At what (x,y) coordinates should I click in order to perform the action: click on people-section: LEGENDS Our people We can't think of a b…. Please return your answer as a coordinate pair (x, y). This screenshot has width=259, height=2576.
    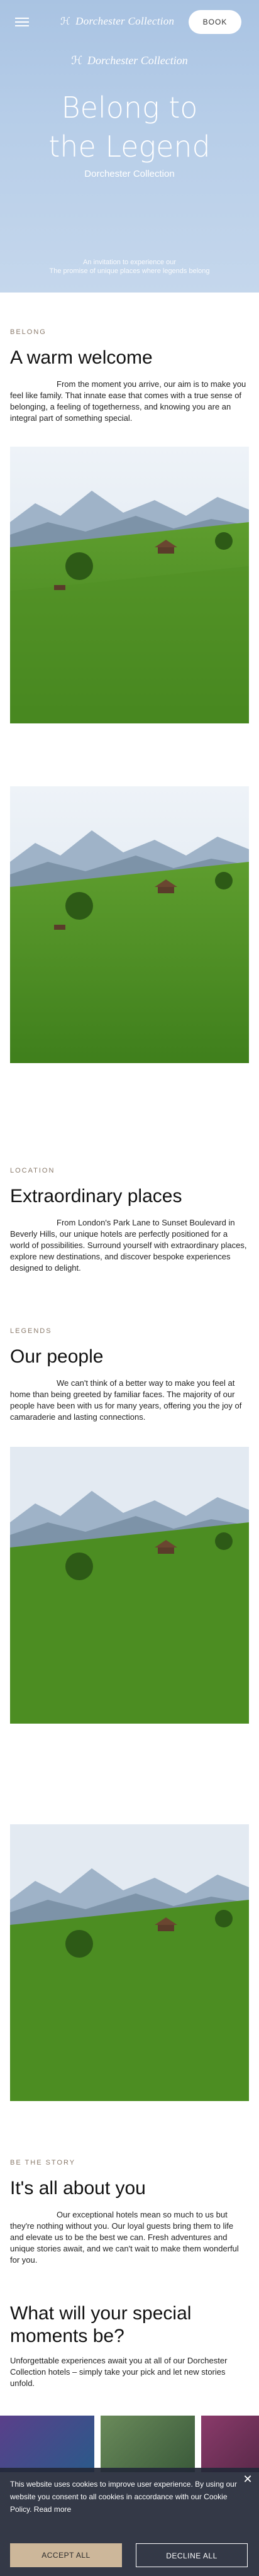
    Looking at the image, I should click on (129, 1375).